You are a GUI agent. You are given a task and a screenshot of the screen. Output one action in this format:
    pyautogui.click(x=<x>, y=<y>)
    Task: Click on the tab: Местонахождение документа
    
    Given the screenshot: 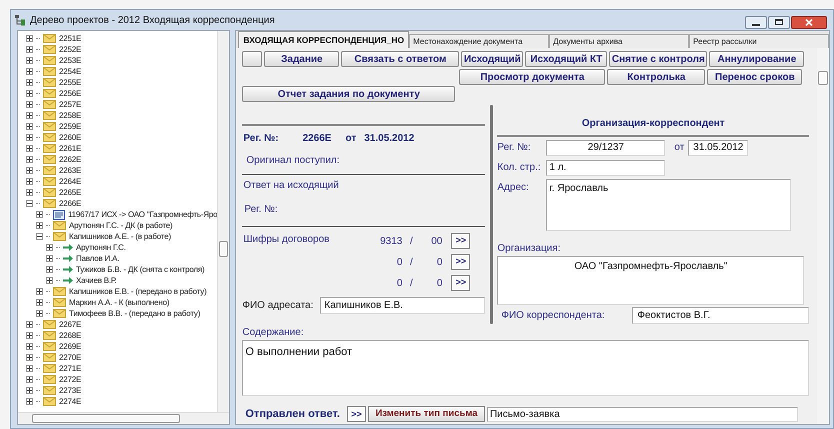 What is the action you would take?
    pyautogui.click(x=479, y=41)
    